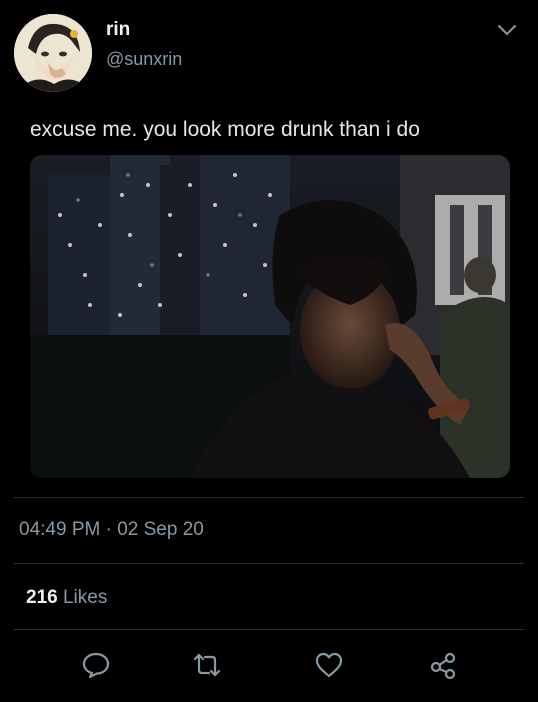 The height and width of the screenshot is (702, 538). What do you see at coordinates (111, 530) in the screenshot?
I see `tweet-timestamp: 04:49 PM · 02 Sep 20` at bounding box center [111, 530].